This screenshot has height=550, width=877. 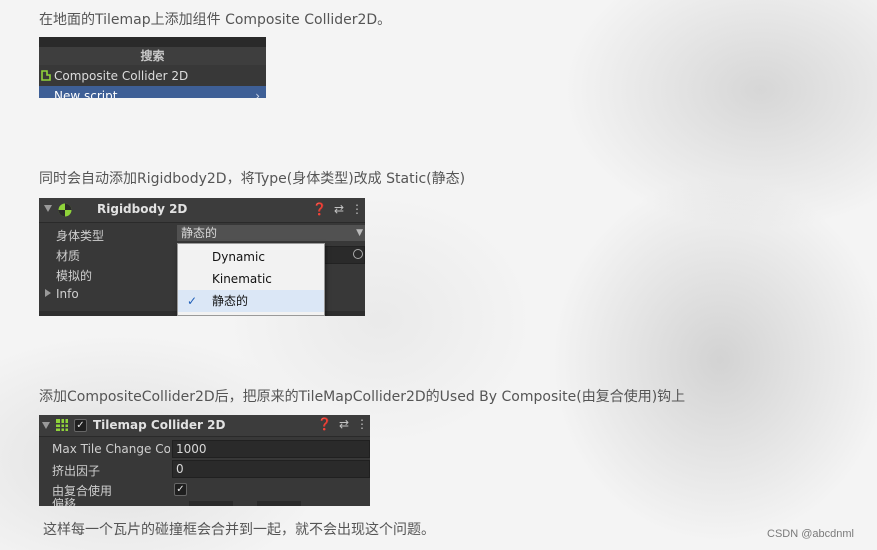 I want to click on component-enable-checkbox: ✓, so click(x=80, y=425).